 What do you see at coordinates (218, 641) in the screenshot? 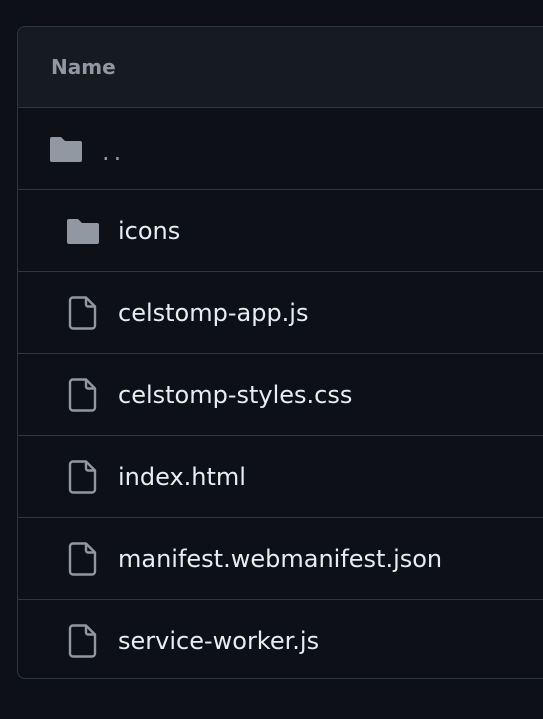
I see `file-link-service-worker: service-worker.js` at bounding box center [218, 641].